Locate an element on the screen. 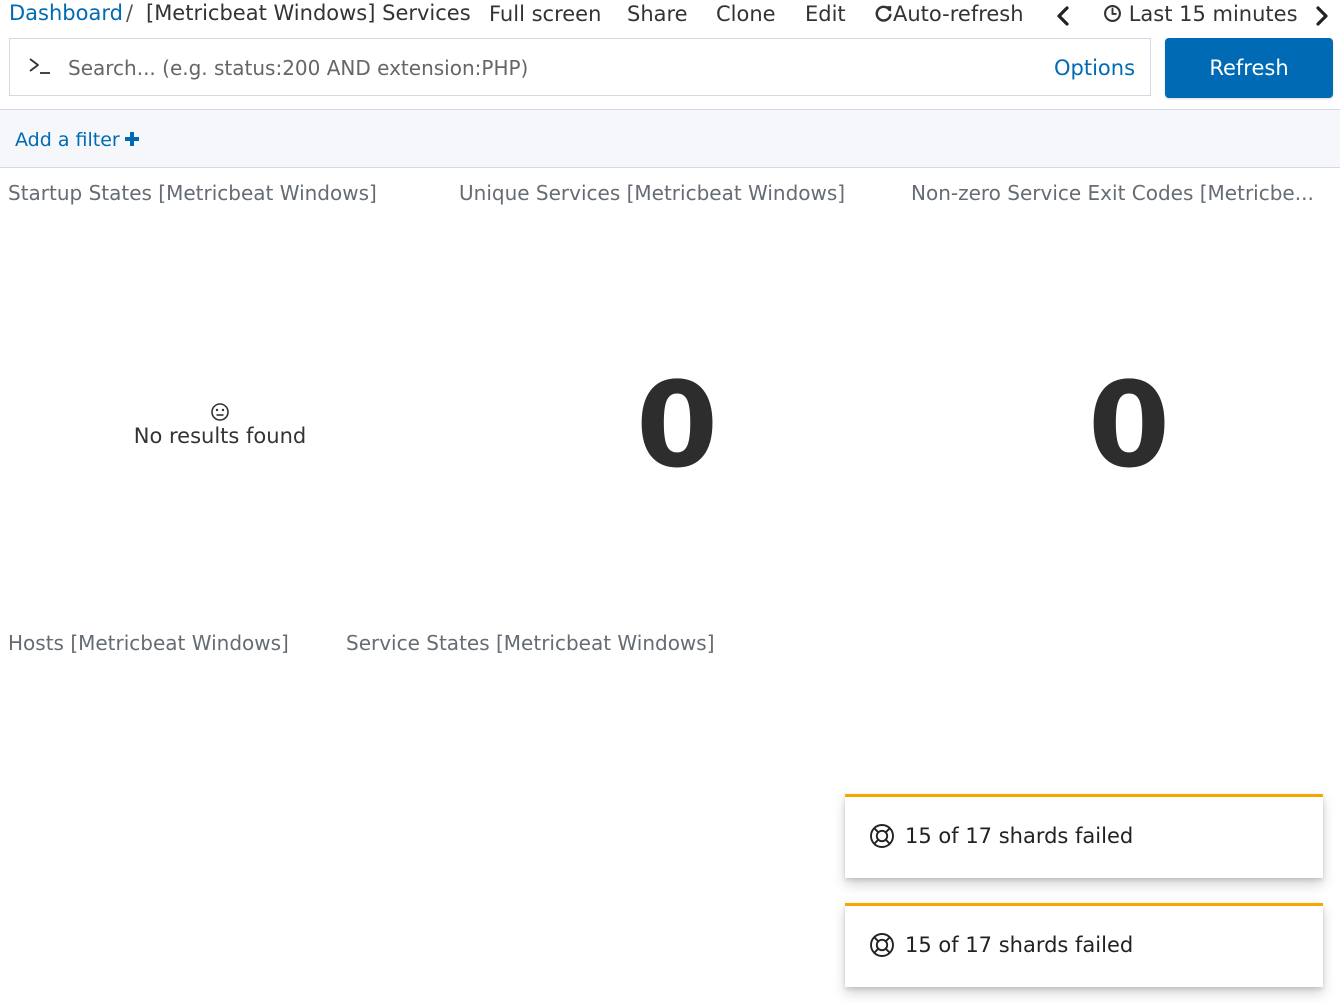 This screenshot has width=1340, height=1003. terminal-prompt-icon is located at coordinates (40, 68).